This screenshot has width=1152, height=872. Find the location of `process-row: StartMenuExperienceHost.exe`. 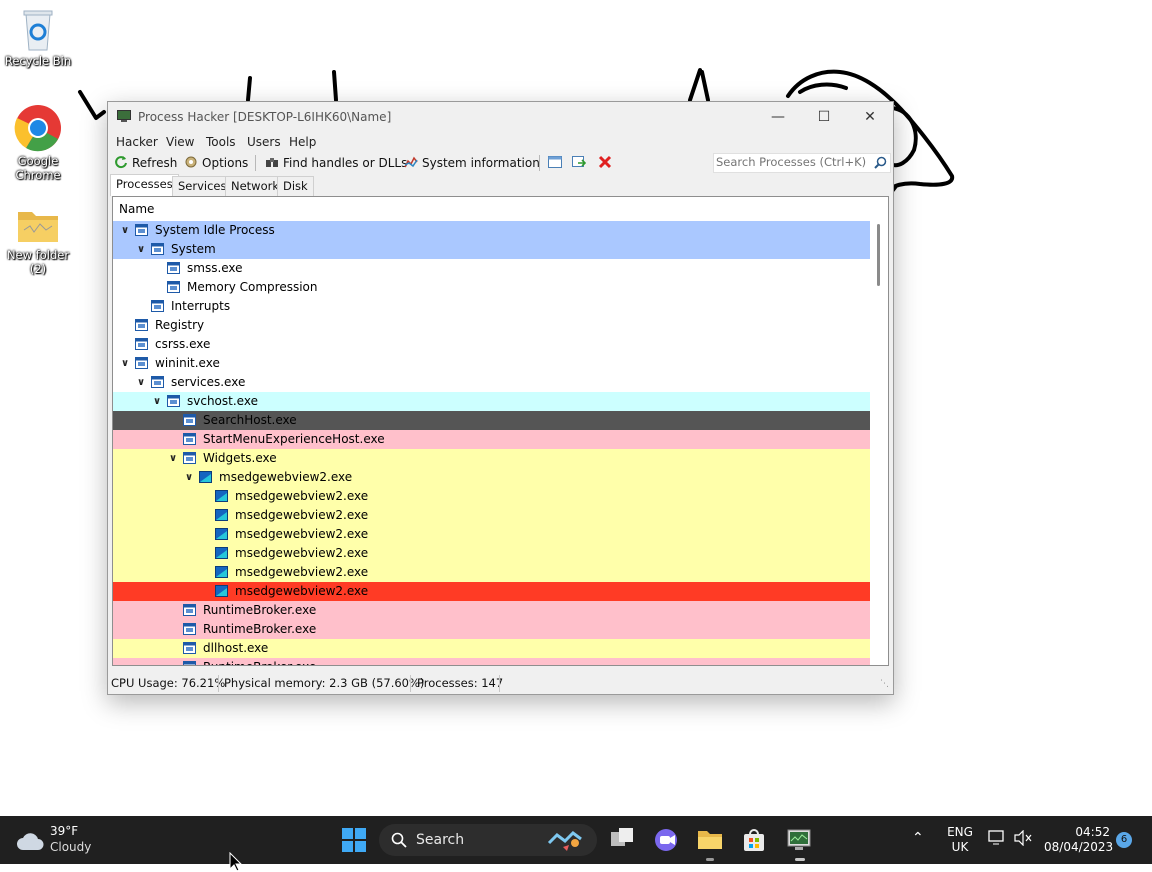

process-row: StartMenuExperienceHost.exe is located at coordinates (491, 439).